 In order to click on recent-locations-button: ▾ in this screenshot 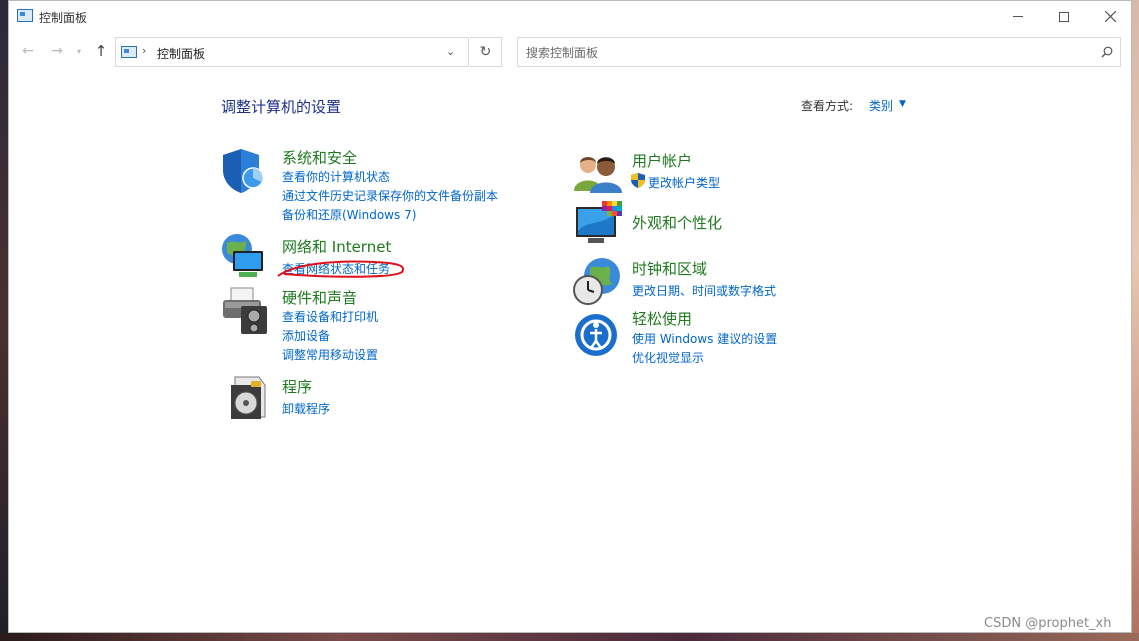, I will do `click(79, 51)`.